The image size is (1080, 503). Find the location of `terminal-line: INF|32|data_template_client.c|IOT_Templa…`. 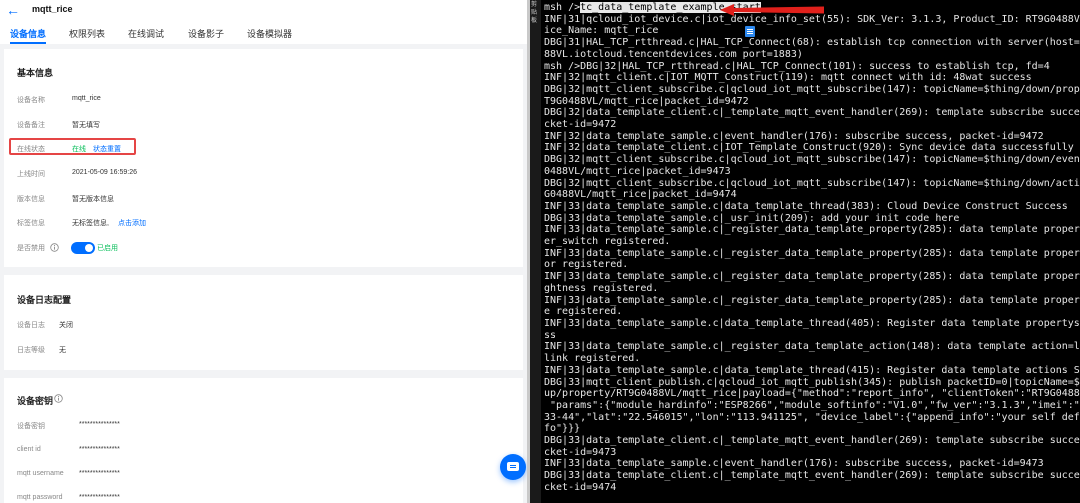

terminal-line: INF|32|data_template_client.c|IOT_Templa… is located at coordinates (809, 148).